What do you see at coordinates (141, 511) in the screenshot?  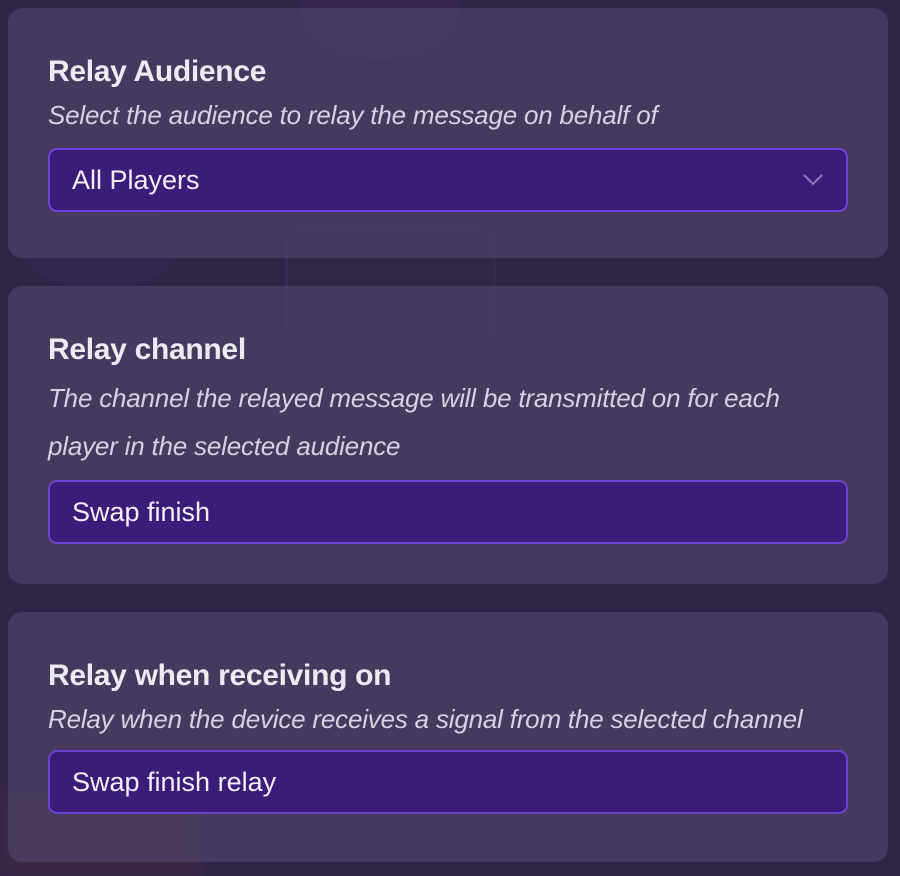 I see `relay-channel-value: Swap finish` at bounding box center [141, 511].